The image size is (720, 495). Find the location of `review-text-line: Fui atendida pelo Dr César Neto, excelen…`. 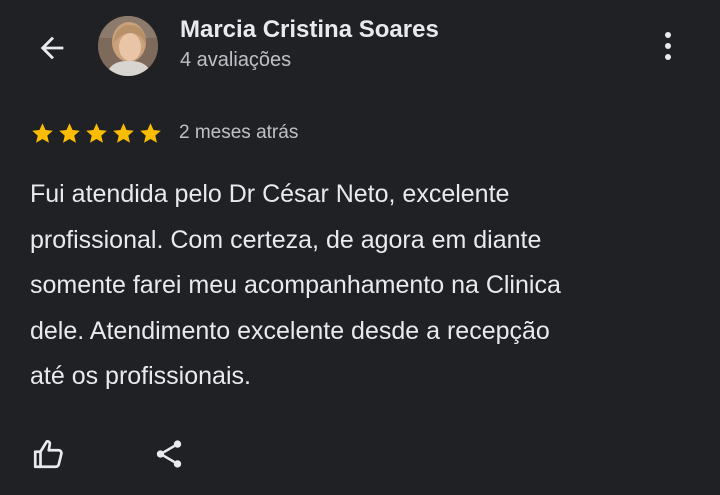

review-text-line: Fui atendida pelo Dr César Neto, excelen… is located at coordinates (270, 194).